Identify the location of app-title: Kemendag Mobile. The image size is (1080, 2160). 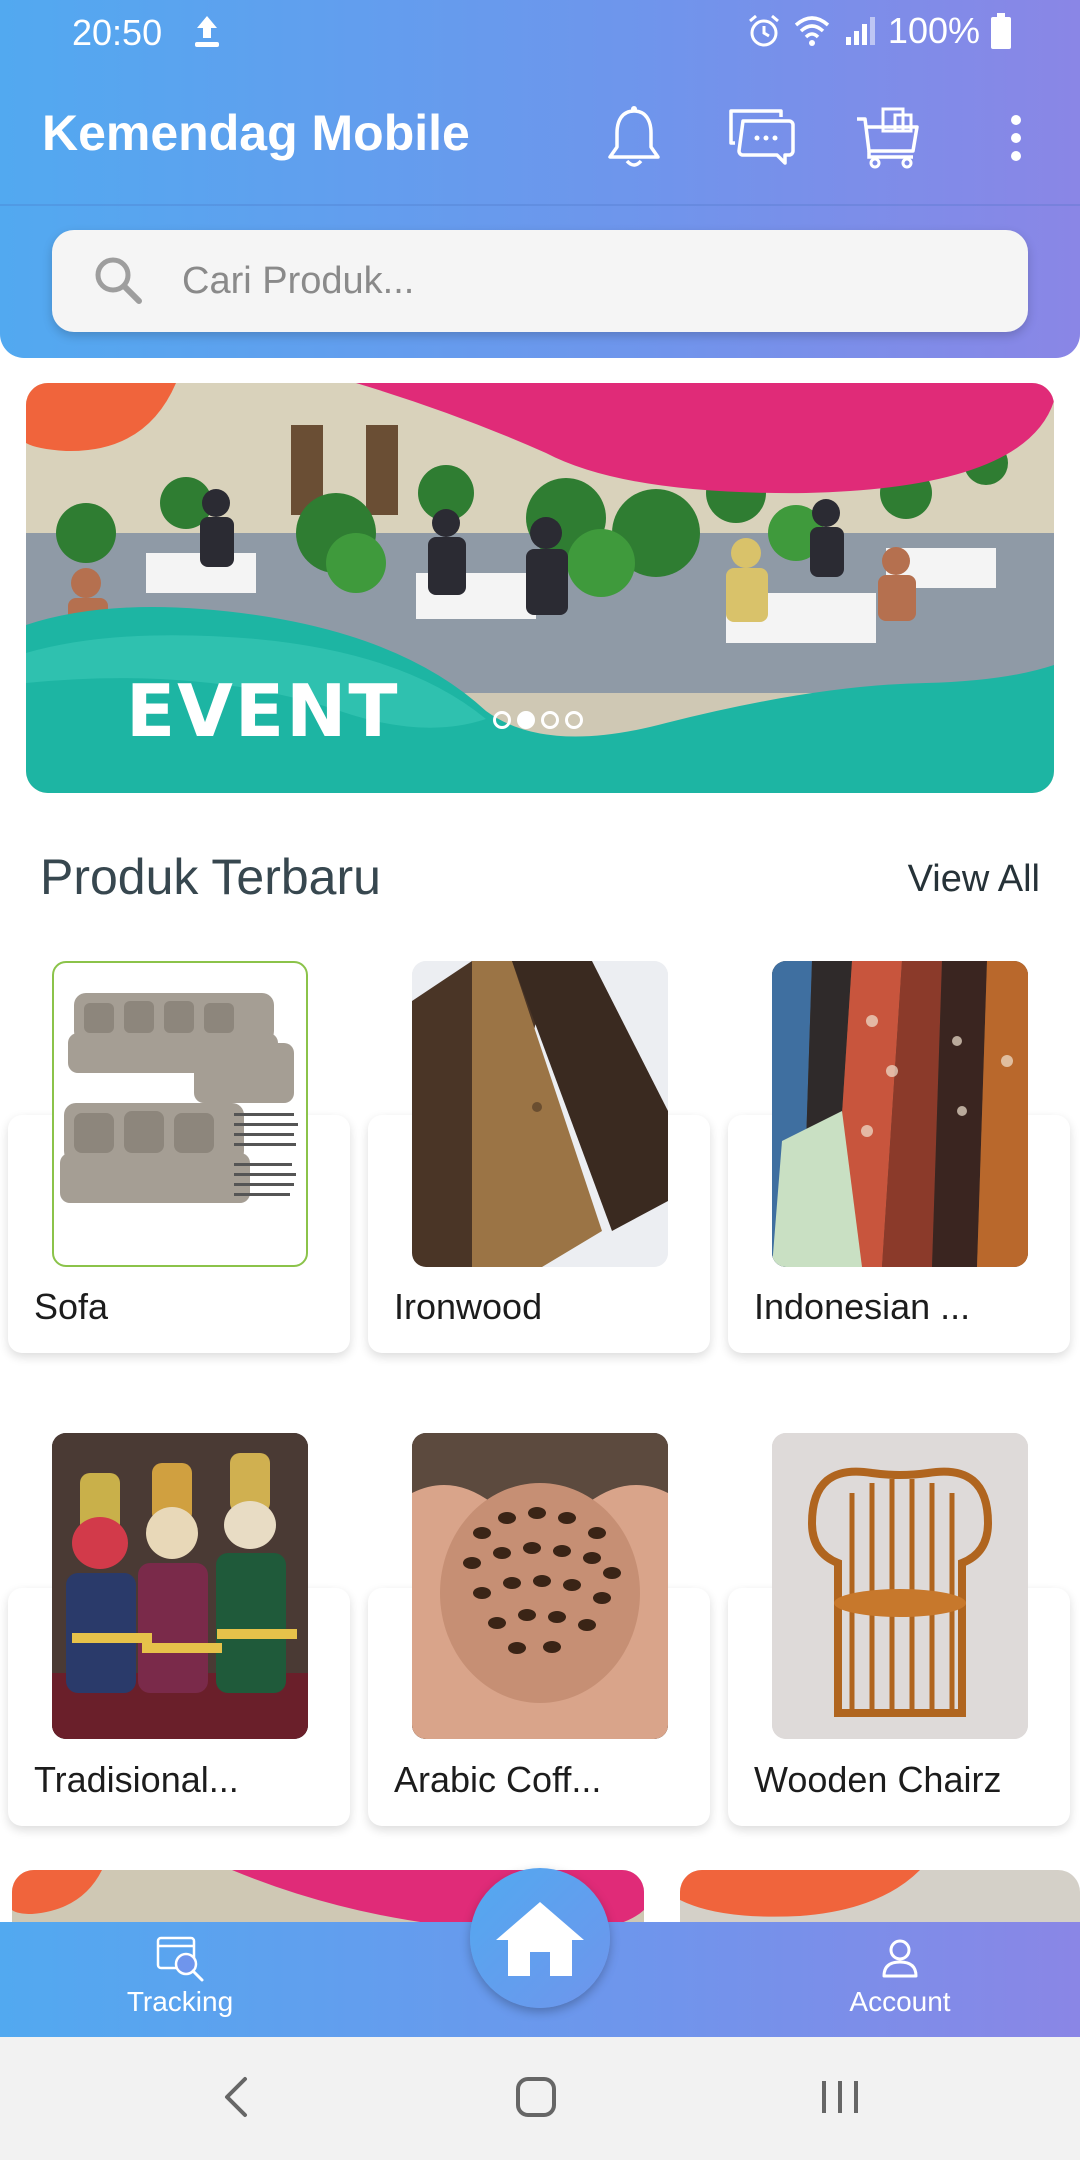
(256, 133).